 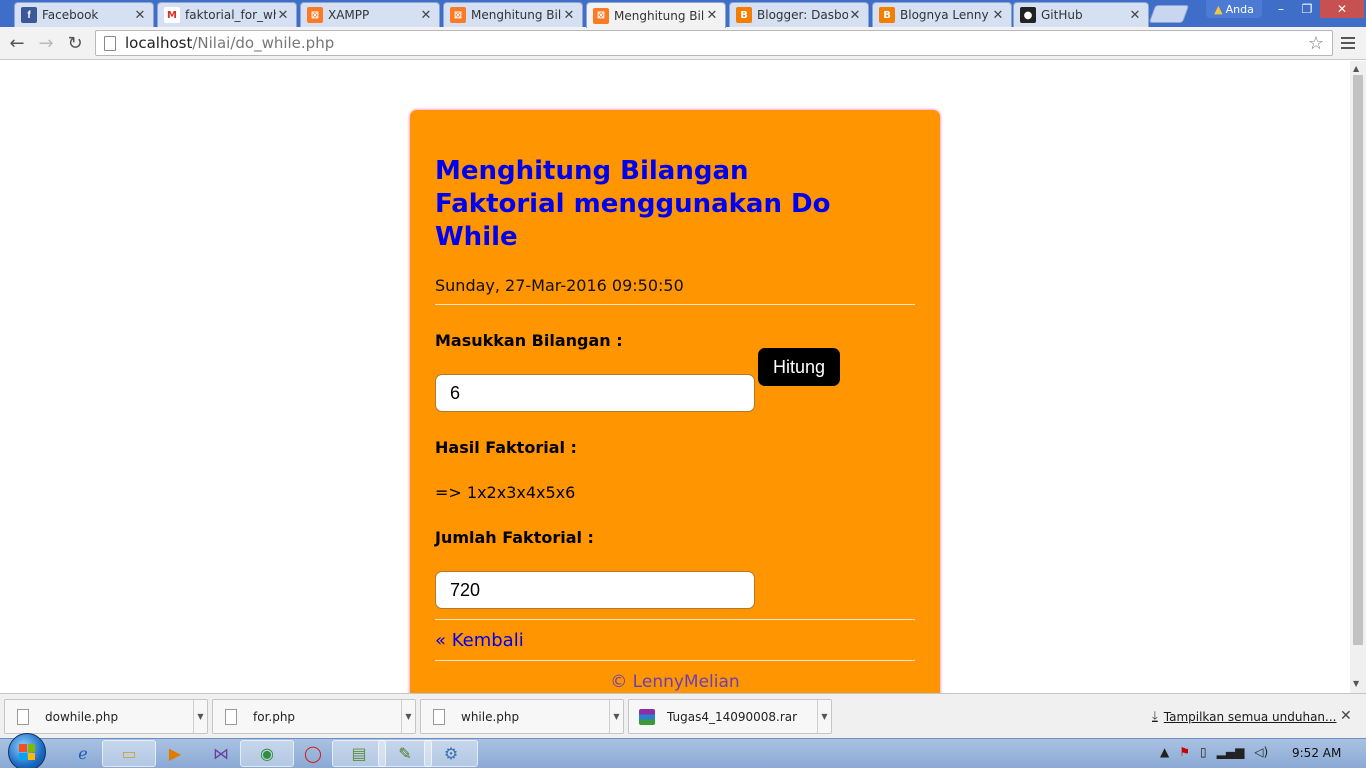 I want to click on scroll-up-icon: ▲, so click(x=1356, y=68).